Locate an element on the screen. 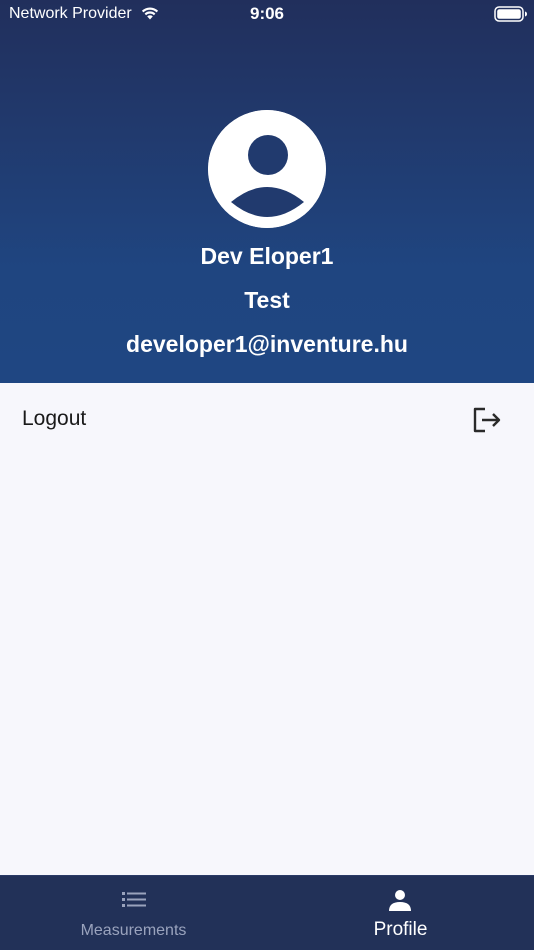  list-icon is located at coordinates (134, 899).